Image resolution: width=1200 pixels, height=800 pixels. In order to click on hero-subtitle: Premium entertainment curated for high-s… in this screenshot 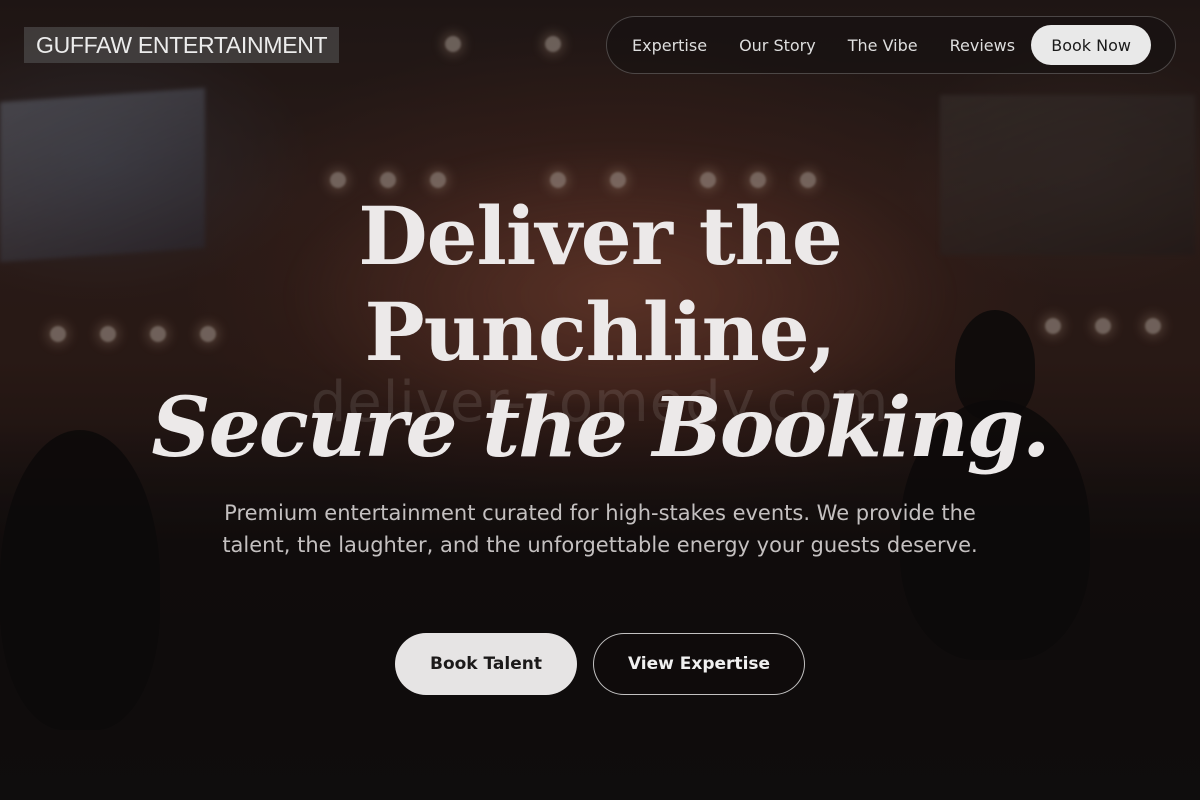, I will do `click(600, 529)`.